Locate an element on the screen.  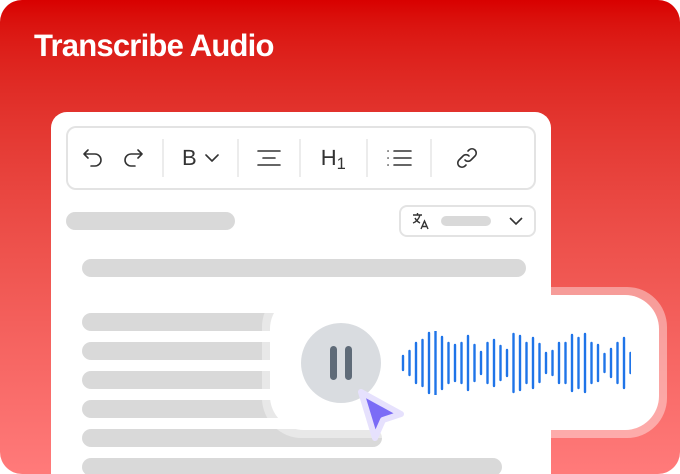
text-placeholder-bar is located at coordinates (466, 221).